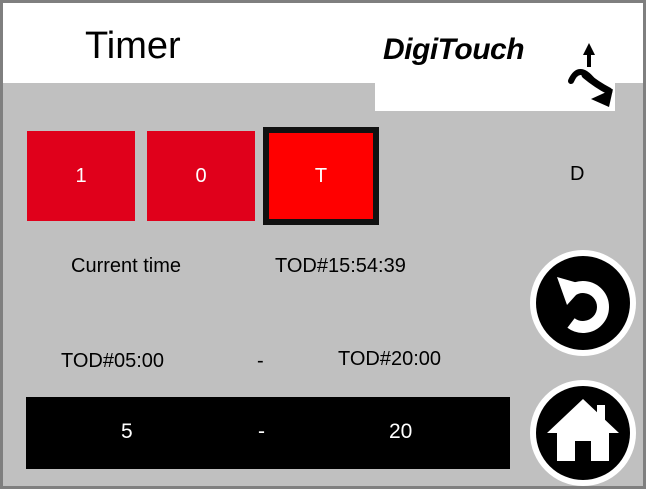 This screenshot has height=489, width=646. I want to click on page-title: Timer, so click(133, 46).